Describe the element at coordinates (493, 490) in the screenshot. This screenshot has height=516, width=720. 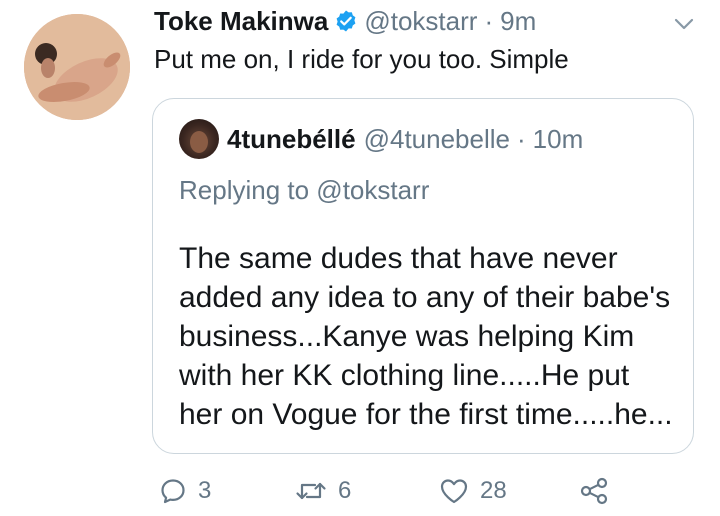
I see `like-count: 28` at that location.